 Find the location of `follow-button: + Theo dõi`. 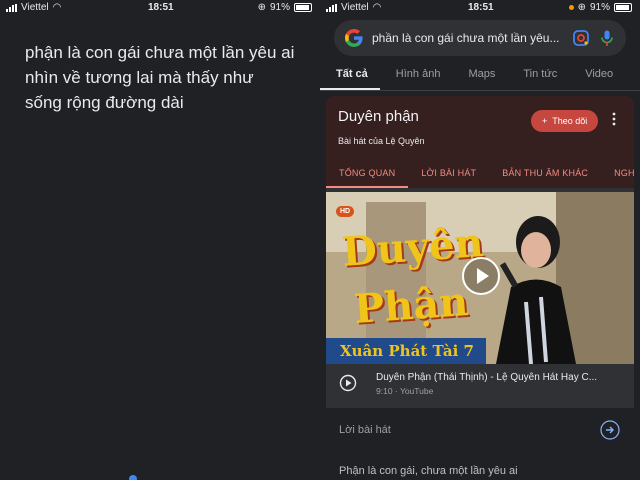

follow-button: + Theo dõi is located at coordinates (565, 121).